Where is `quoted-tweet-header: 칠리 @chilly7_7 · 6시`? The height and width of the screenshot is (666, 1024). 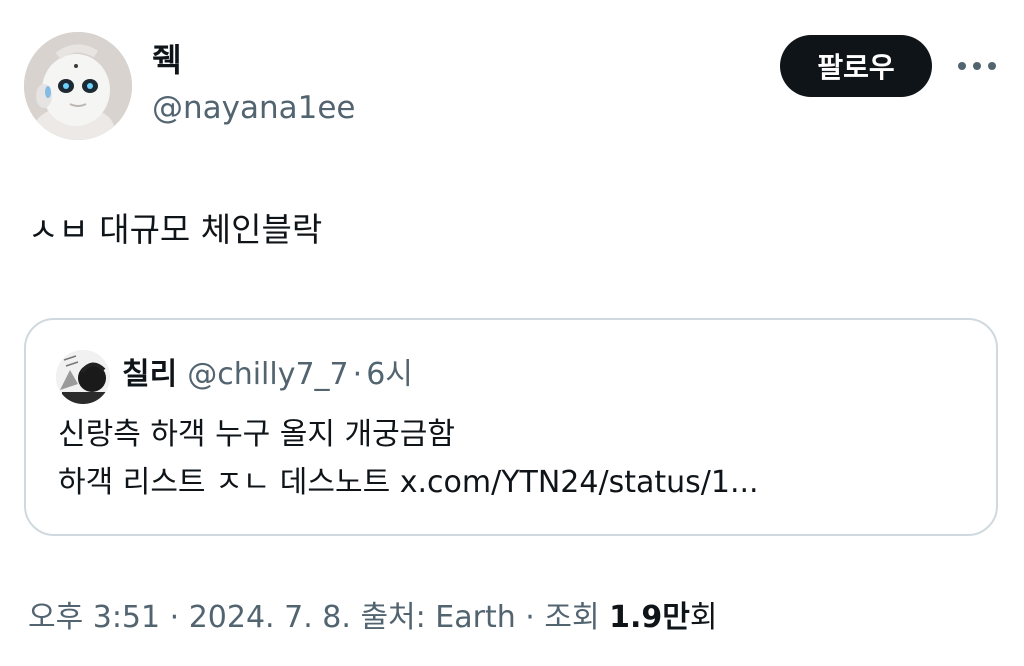 quoted-tweet-header: 칠리 @chilly7_7 · 6시 is located at coordinates (267, 375).